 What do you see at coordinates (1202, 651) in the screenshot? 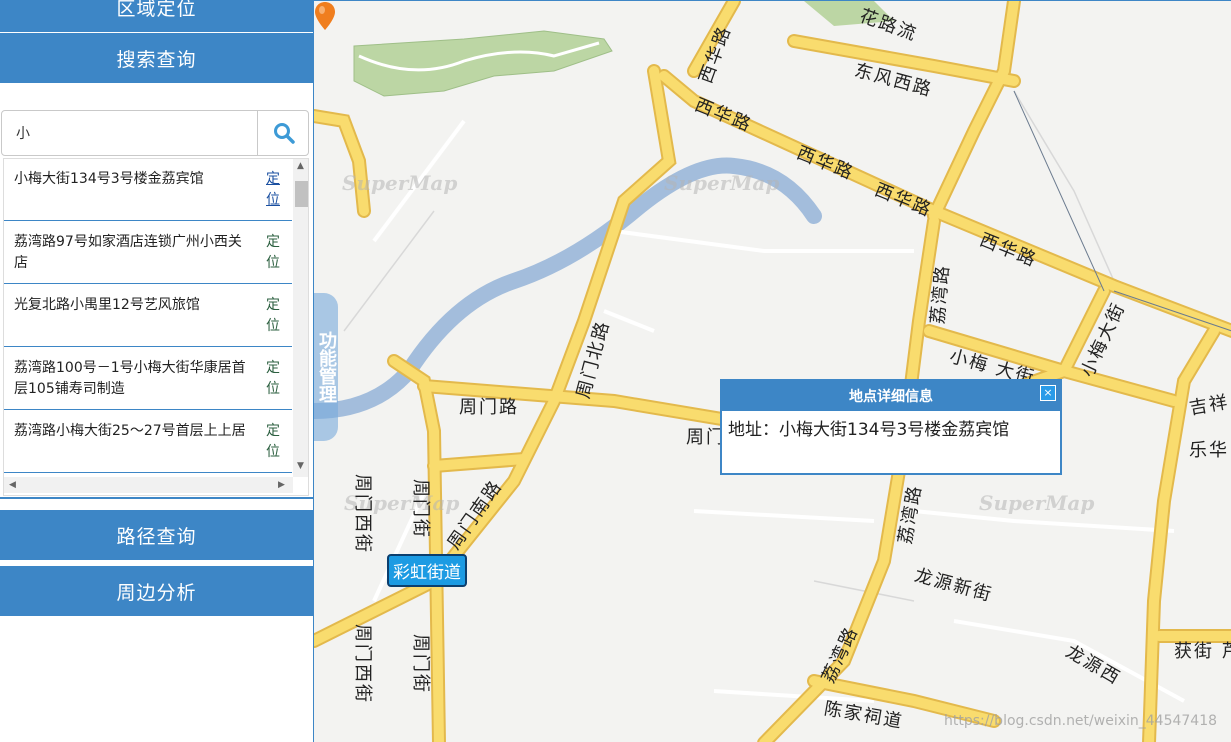
I see `map-label: 获街 芦` at bounding box center [1202, 651].